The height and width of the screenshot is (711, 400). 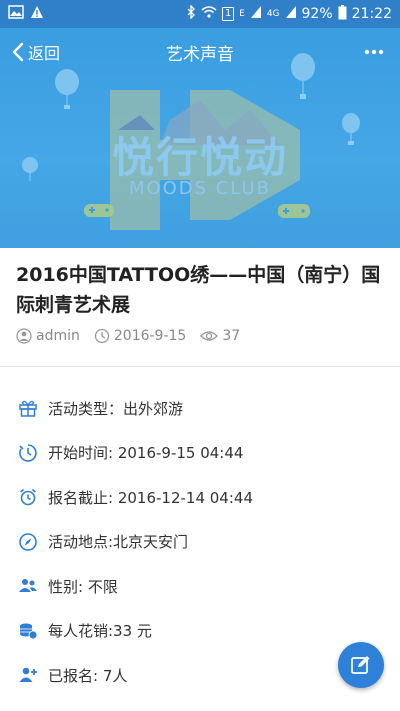 What do you see at coordinates (118, 542) in the screenshot?
I see `info-text: 活动地点:北京天安门` at bounding box center [118, 542].